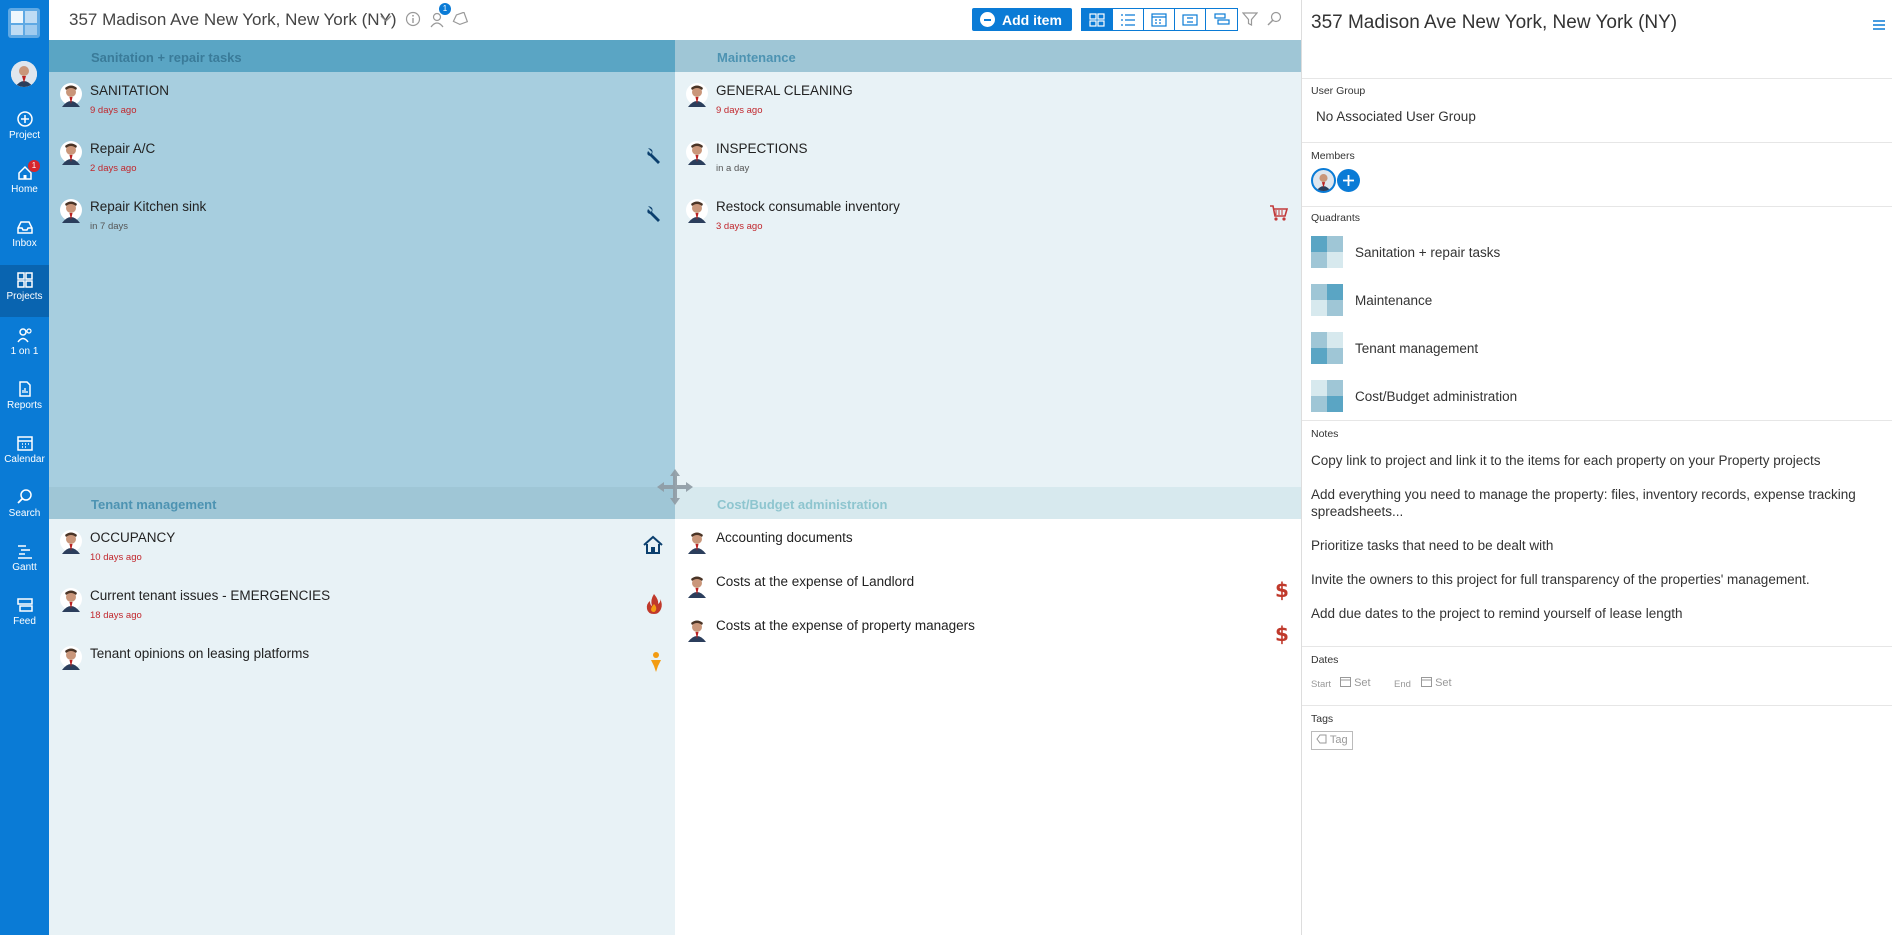  What do you see at coordinates (1159, 19) in the screenshot?
I see `calendar-view-button` at bounding box center [1159, 19].